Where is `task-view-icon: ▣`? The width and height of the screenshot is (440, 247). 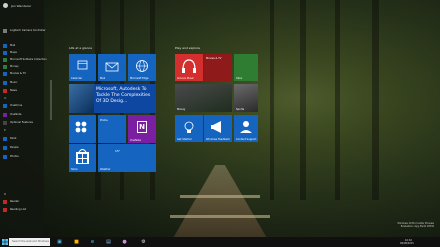 task-view-icon: ▣ is located at coordinates (59, 242).